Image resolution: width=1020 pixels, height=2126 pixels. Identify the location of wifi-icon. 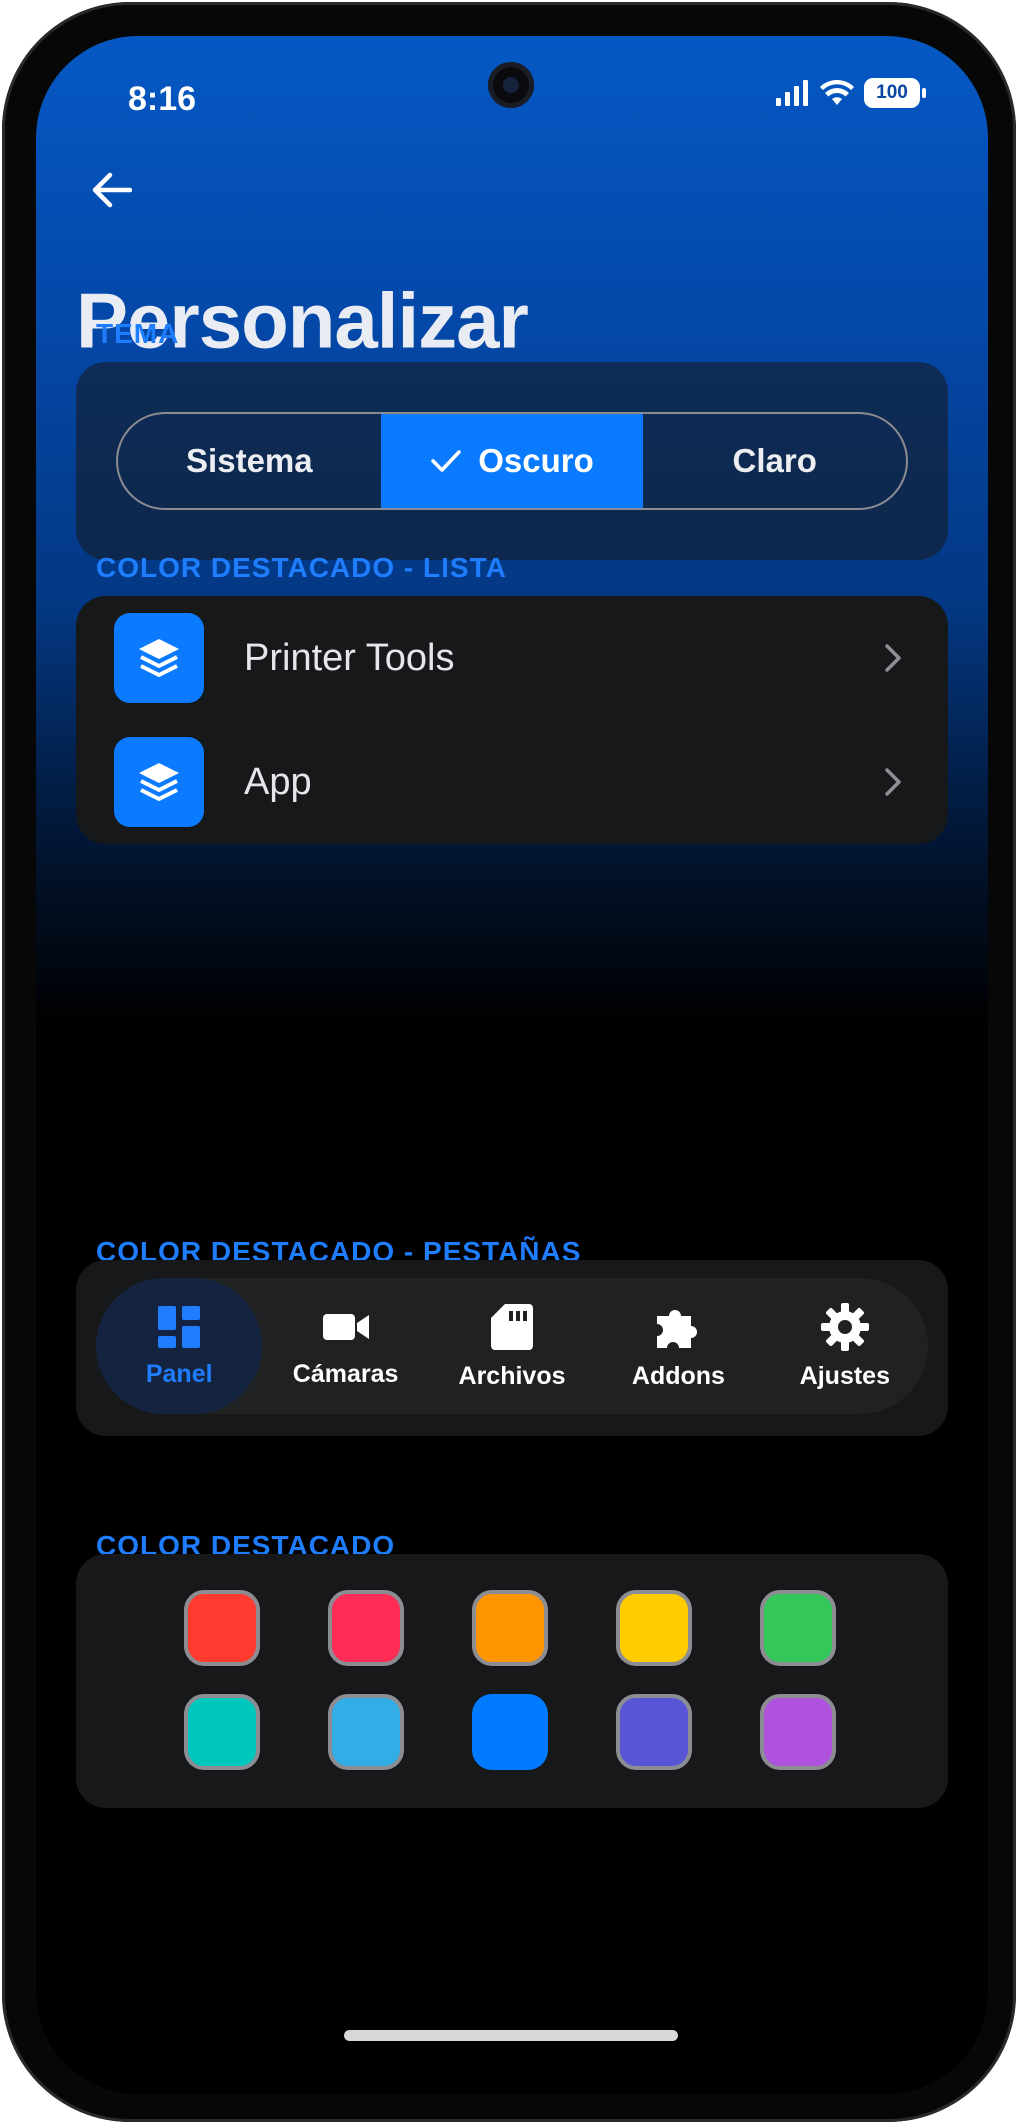
(837, 92).